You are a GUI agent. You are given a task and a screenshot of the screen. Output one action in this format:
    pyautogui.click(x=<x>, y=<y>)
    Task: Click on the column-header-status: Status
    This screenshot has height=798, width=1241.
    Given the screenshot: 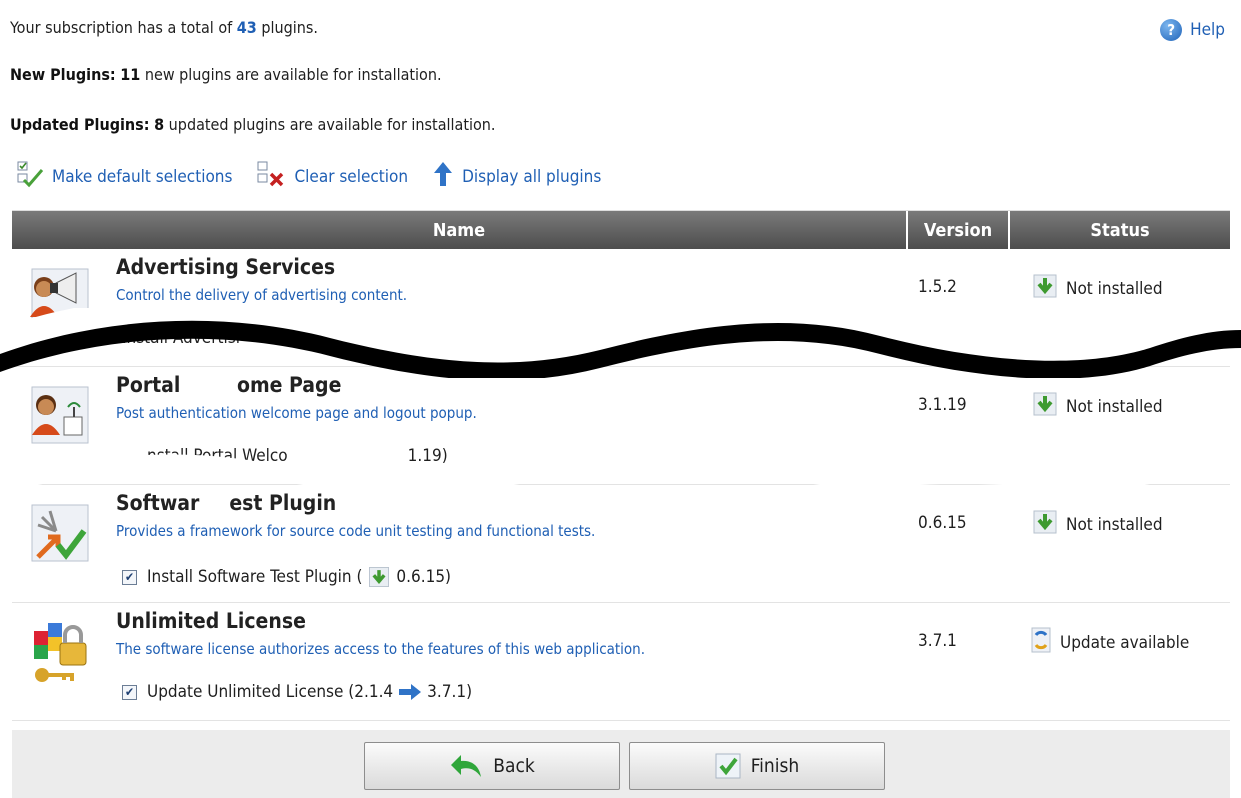 What is the action you would take?
    pyautogui.click(x=1120, y=230)
    